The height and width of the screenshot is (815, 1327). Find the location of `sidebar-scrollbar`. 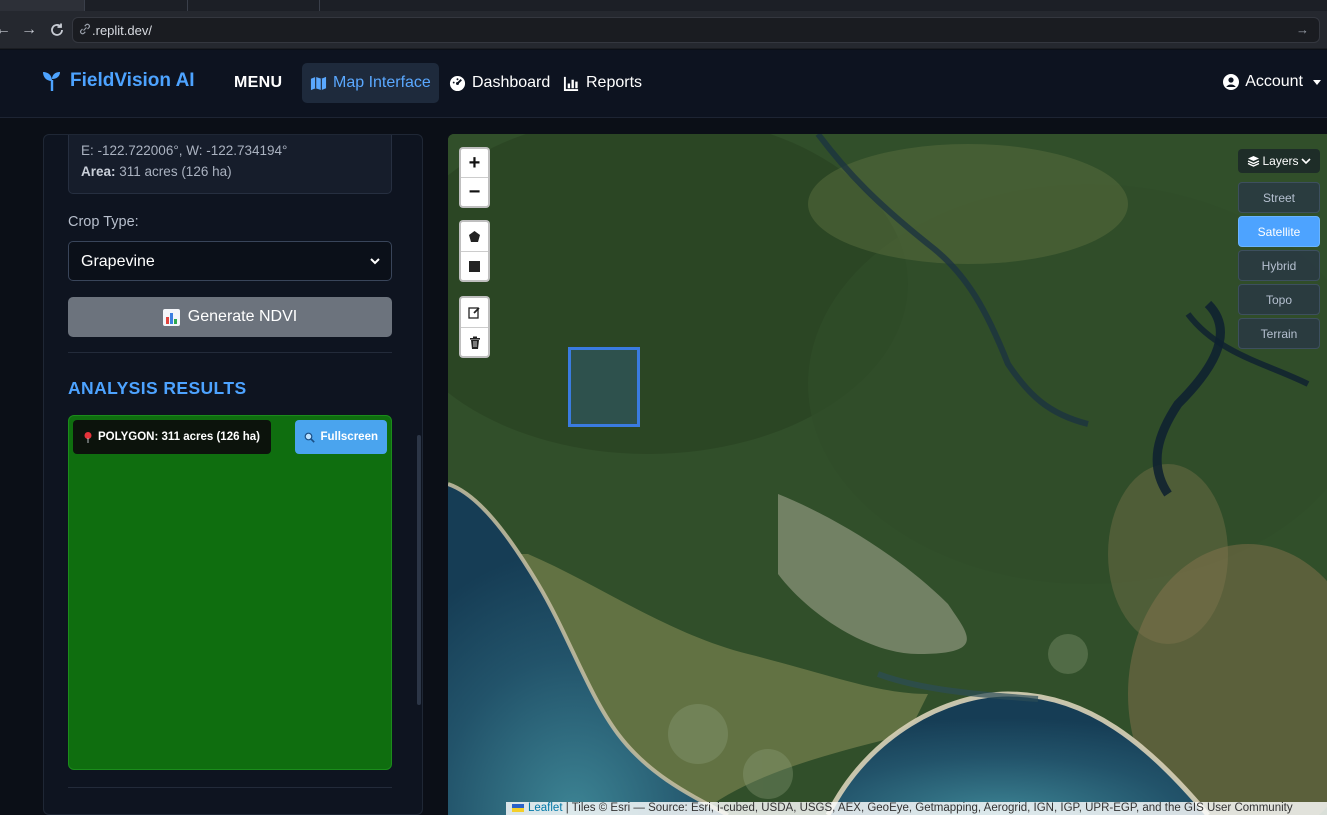

sidebar-scrollbar is located at coordinates (419, 570).